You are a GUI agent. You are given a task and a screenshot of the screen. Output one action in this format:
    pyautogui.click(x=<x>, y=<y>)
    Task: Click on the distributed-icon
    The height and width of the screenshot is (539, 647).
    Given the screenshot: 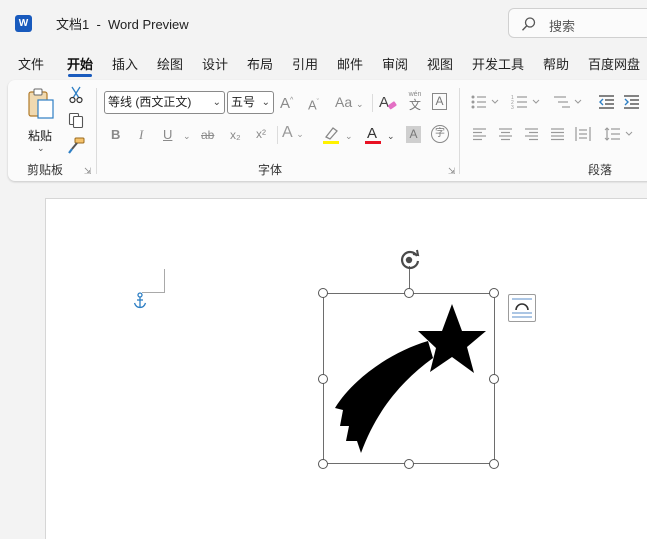 What is the action you would take?
    pyautogui.click(x=583, y=134)
    